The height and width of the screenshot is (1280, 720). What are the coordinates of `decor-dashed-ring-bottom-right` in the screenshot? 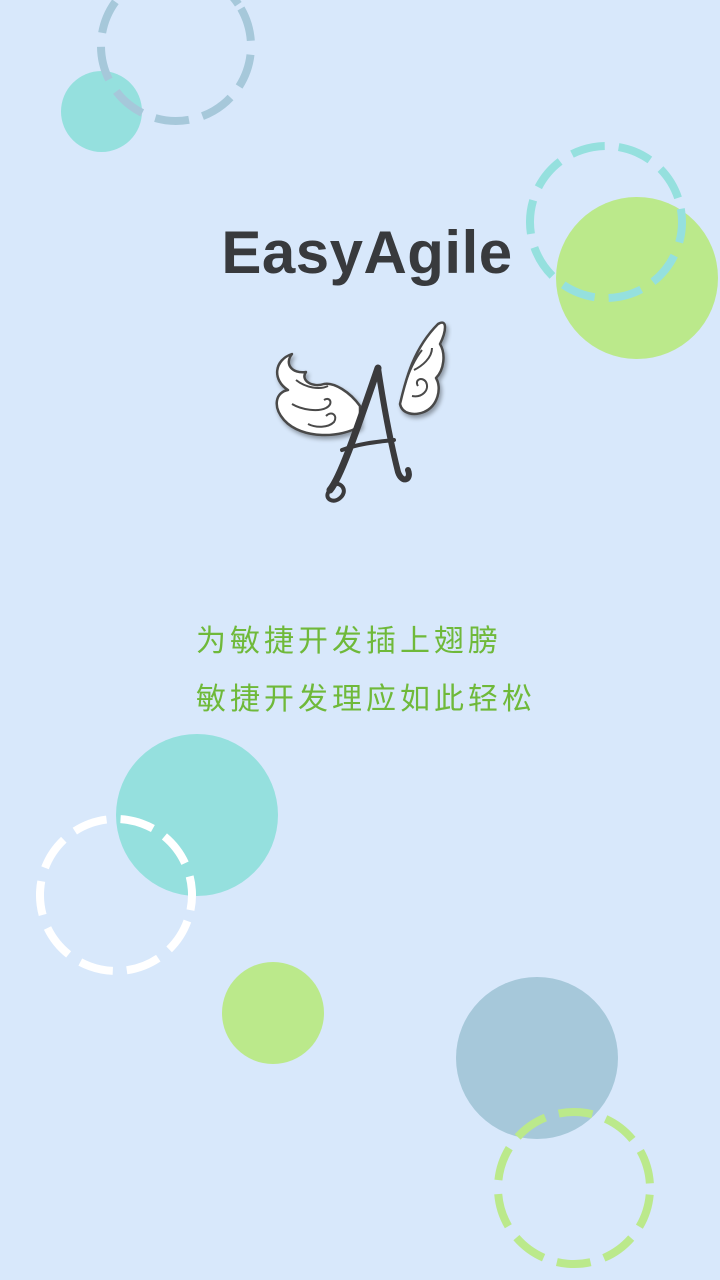 It's located at (574, 1188).